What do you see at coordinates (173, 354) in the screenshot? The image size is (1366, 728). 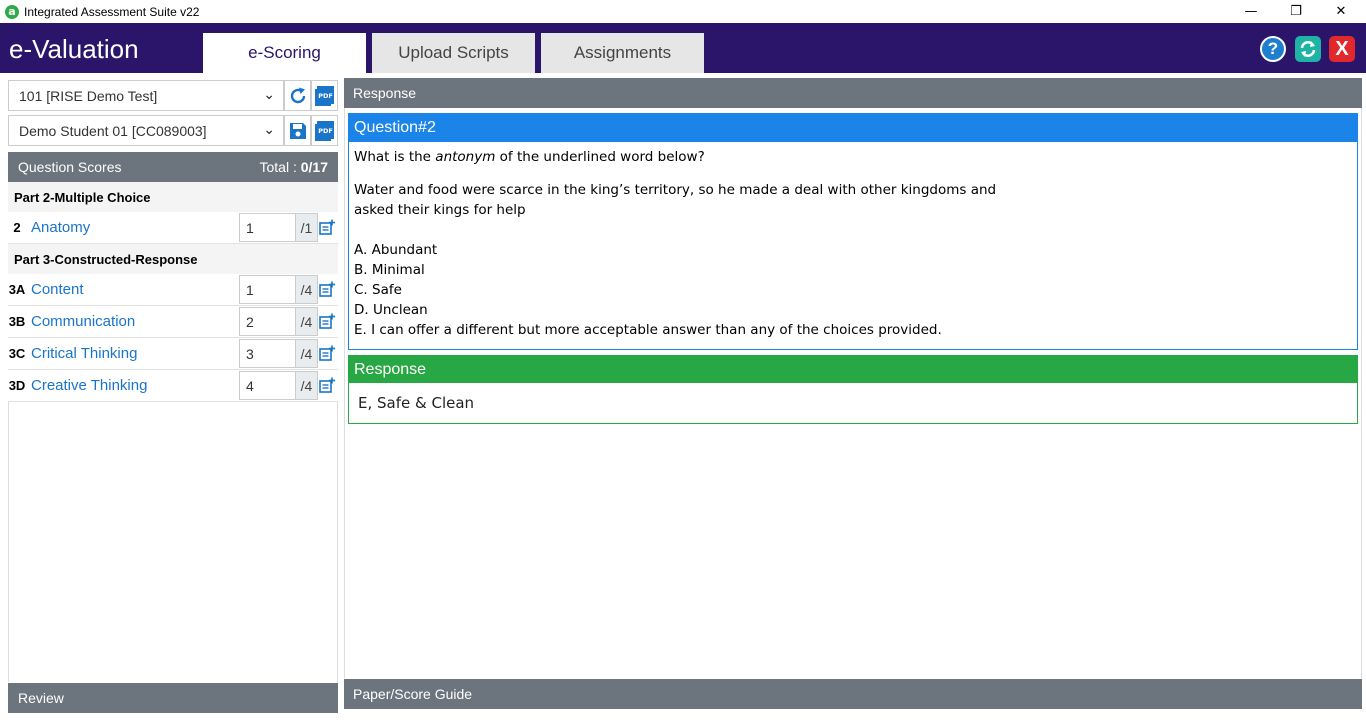 I see `score-row: 3C Critical Thinking 3 /4` at bounding box center [173, 354].